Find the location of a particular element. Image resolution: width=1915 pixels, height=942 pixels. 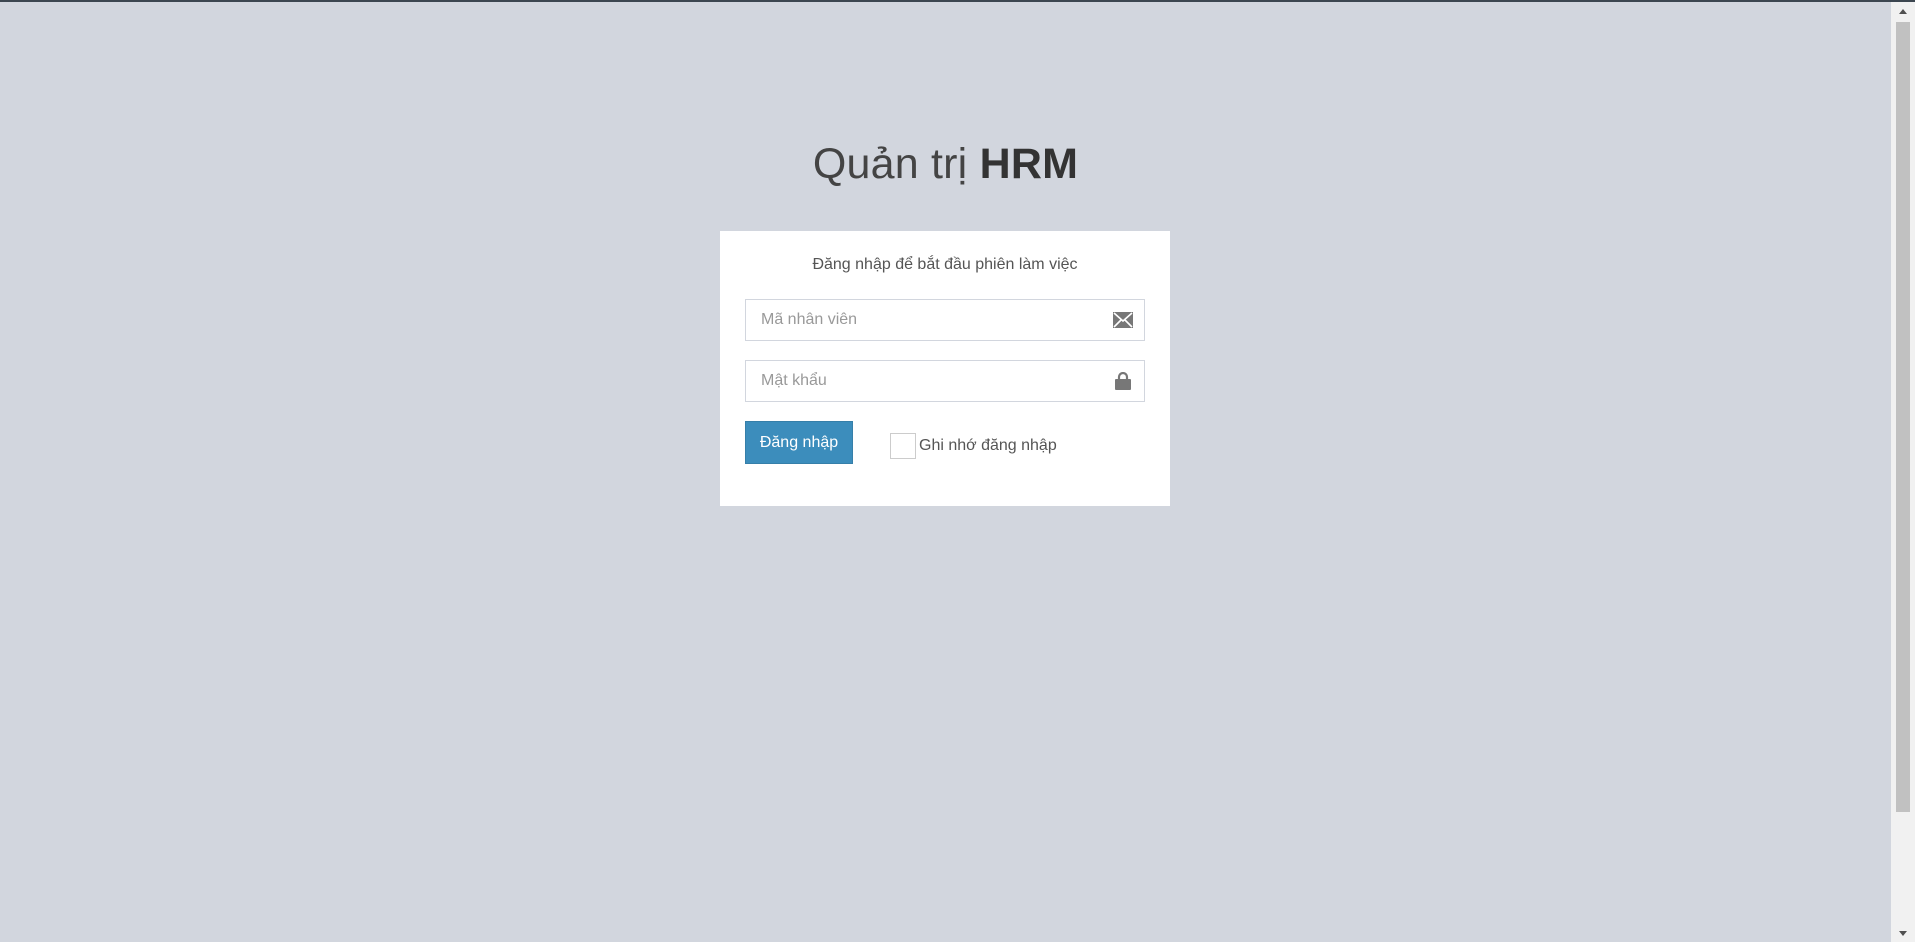

logo-bold-text: HRM is located at coordinates (1029, 164).